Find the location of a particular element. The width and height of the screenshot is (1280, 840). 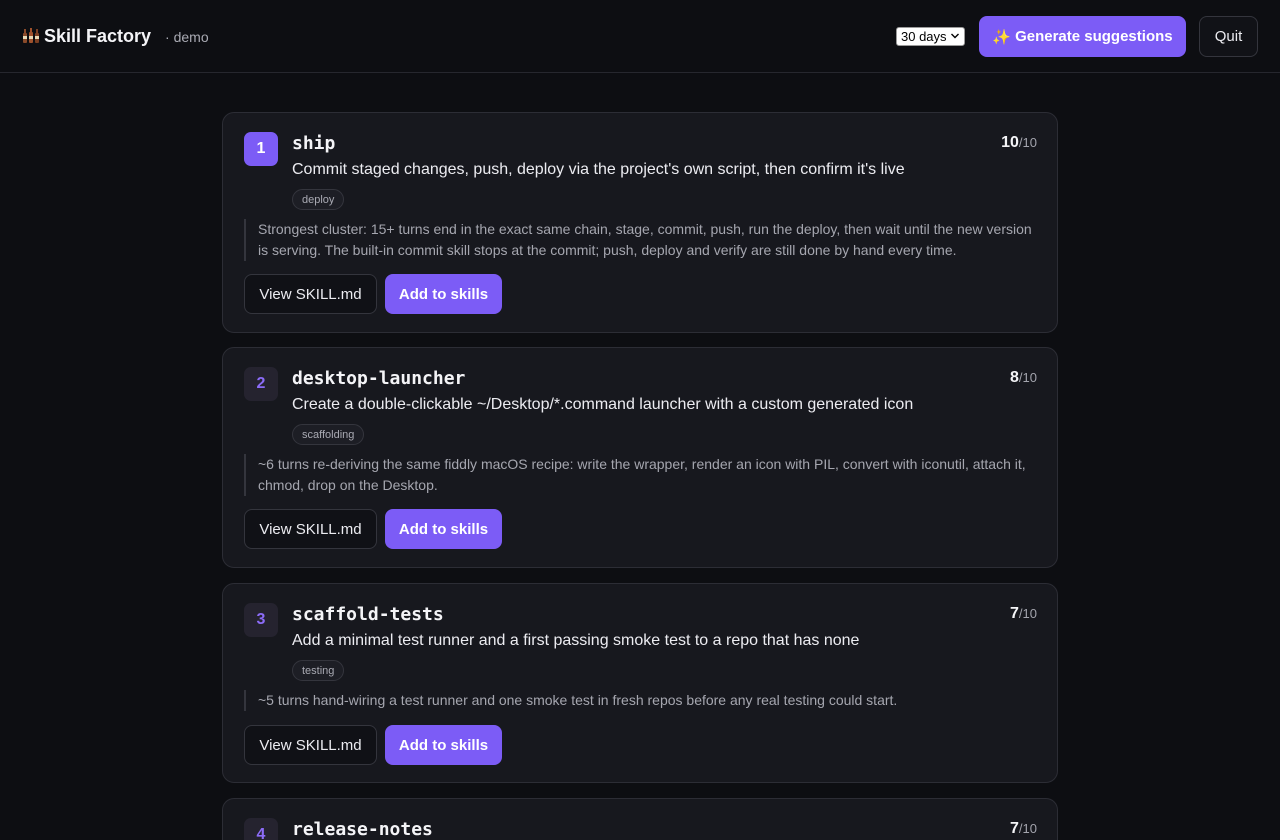

bottles-icon is located at coordinates (31, 35).